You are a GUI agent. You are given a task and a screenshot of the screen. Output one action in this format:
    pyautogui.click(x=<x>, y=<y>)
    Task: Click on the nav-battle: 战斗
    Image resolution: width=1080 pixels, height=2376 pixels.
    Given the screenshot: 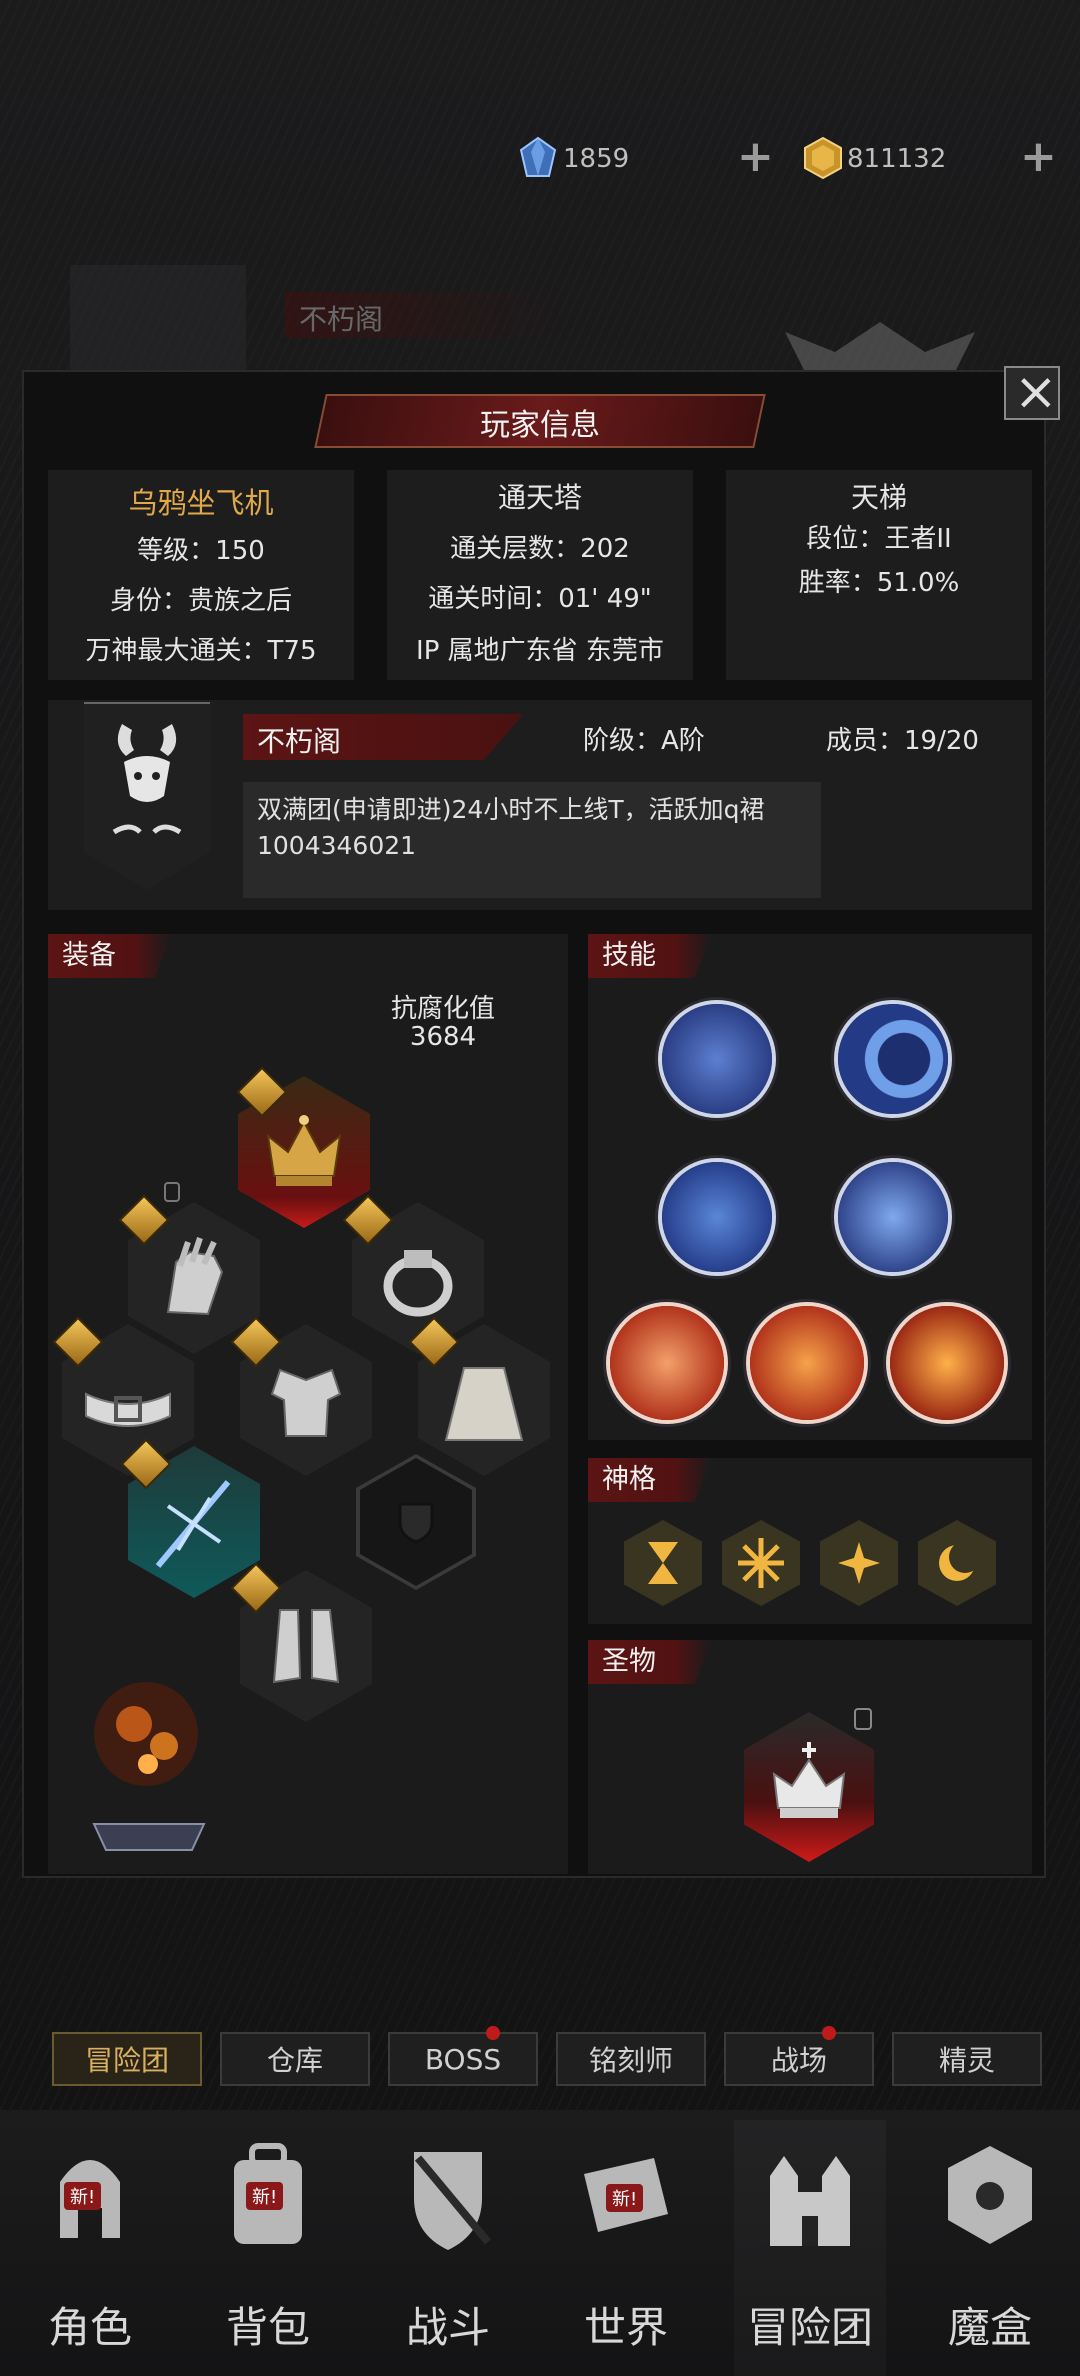 What is the action you would take?
    pyautogui.click(x=448, y=2250)
    